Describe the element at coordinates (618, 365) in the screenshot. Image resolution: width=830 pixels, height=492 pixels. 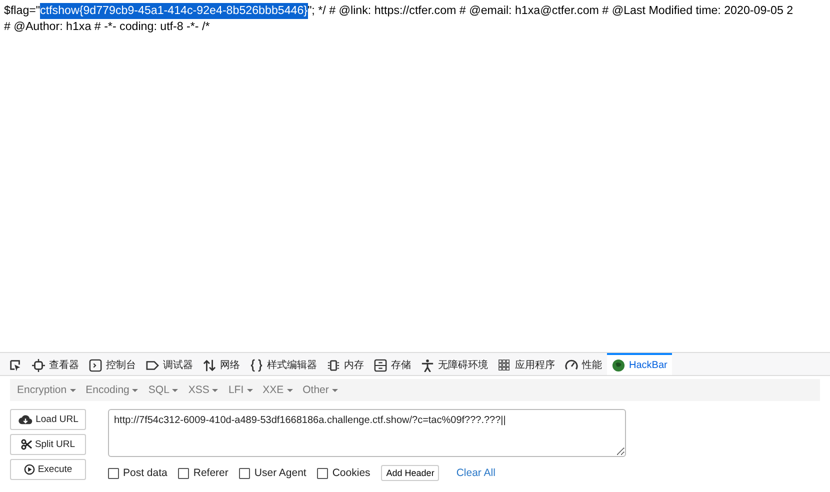
I see `hackbar-icon` at that location.